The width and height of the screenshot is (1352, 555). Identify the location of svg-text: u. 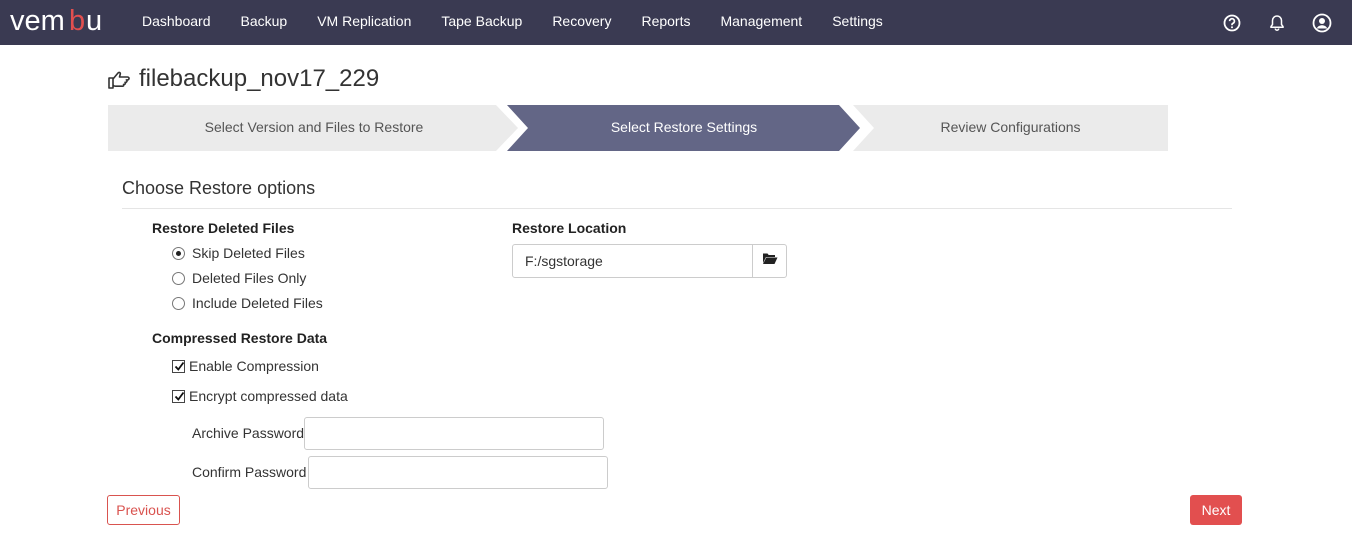
(94, 21).